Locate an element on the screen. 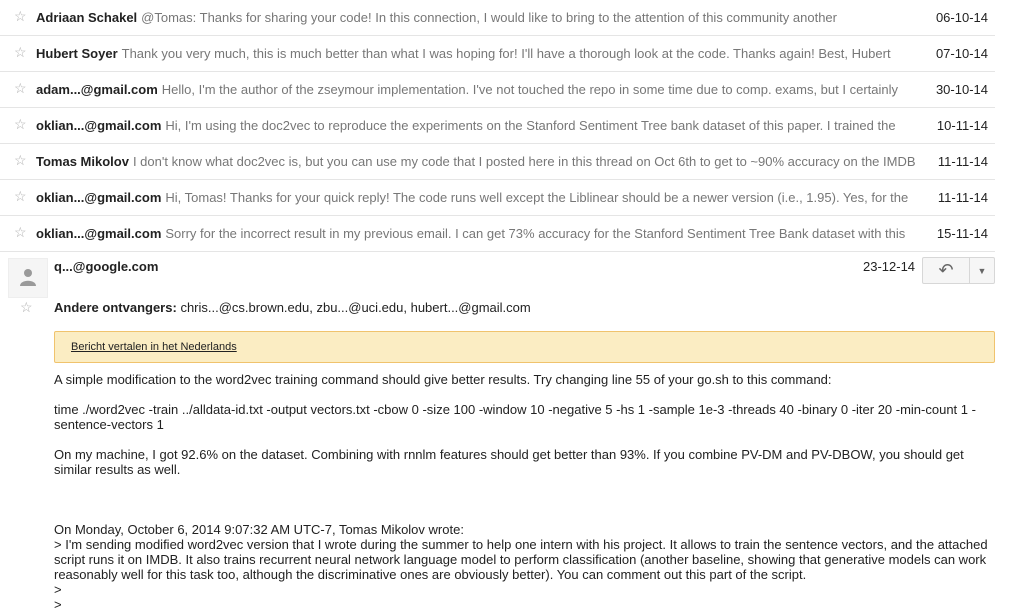 The width and height of the screenshot is (1011, 612). sender-name: Tomas Mikolov is located at coordinates (82, 161).